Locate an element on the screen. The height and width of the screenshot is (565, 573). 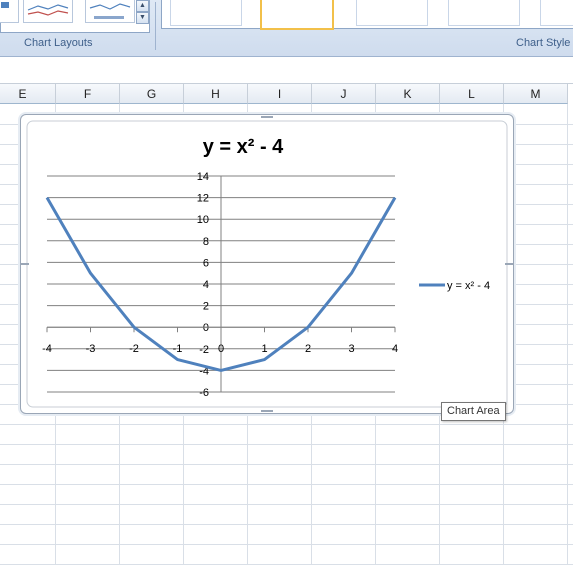
y-tick-label: 12 is located at coordinates (203, 199).